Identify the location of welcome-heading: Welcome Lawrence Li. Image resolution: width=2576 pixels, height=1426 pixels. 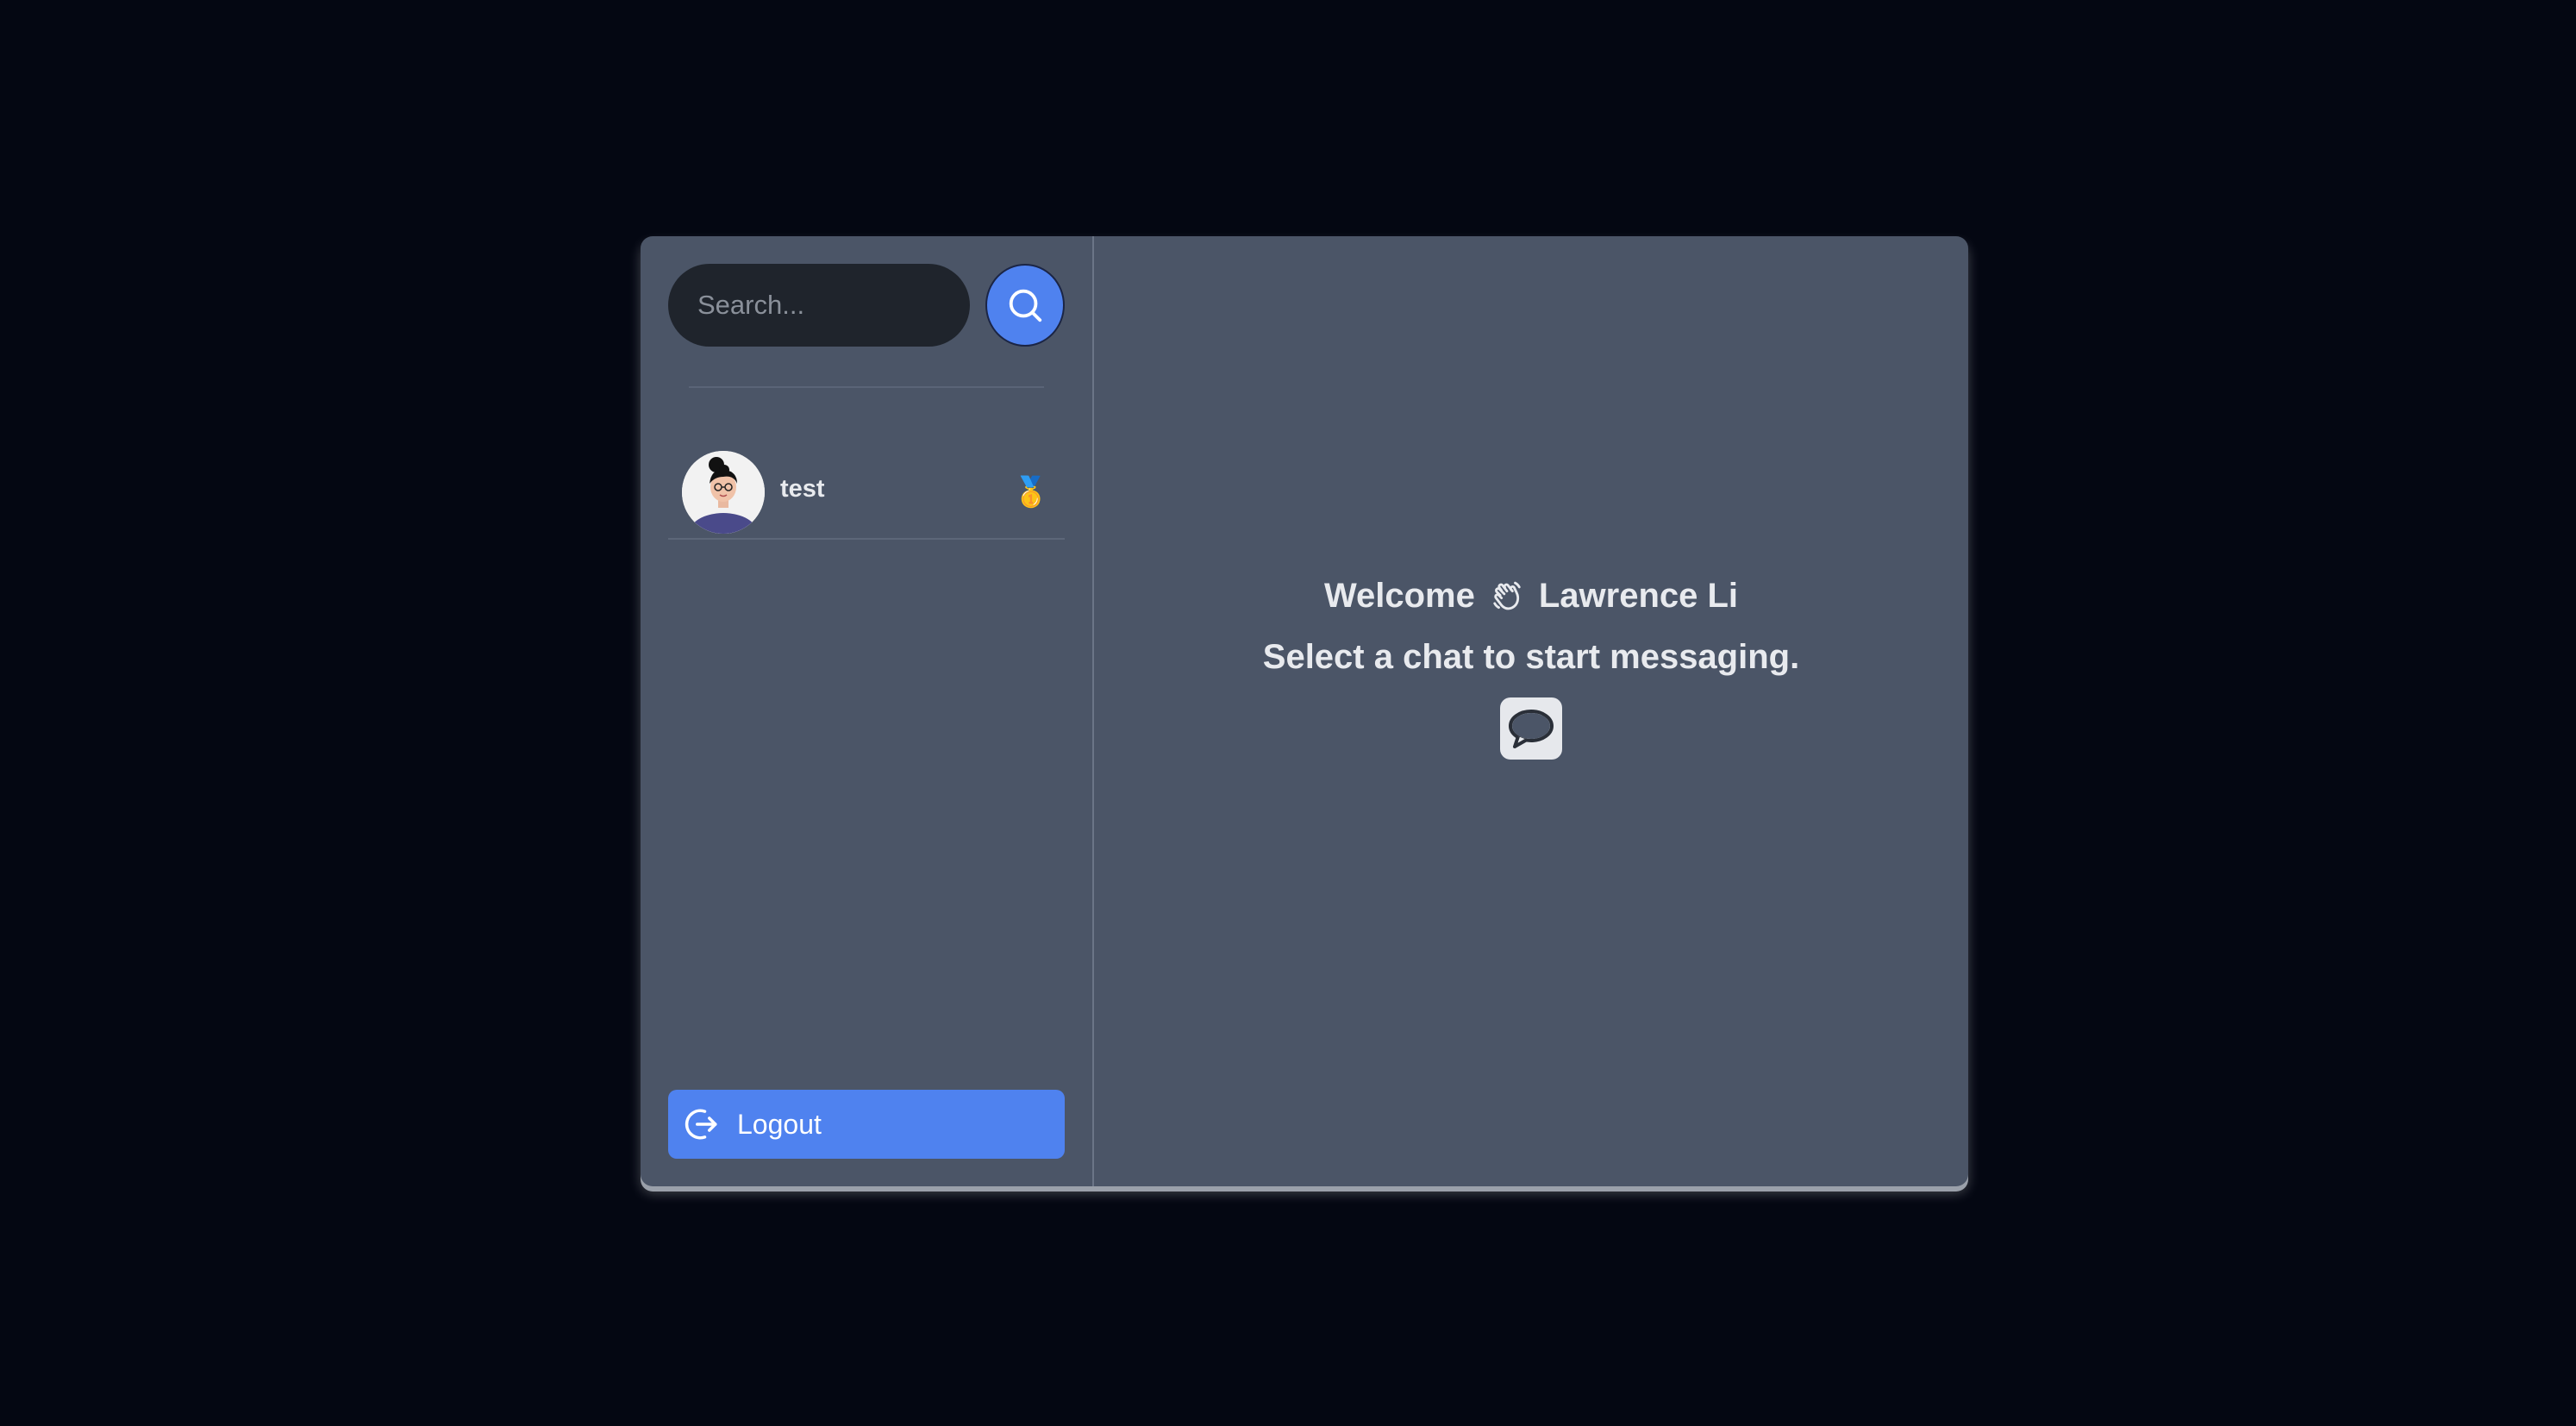
(1531, 596).